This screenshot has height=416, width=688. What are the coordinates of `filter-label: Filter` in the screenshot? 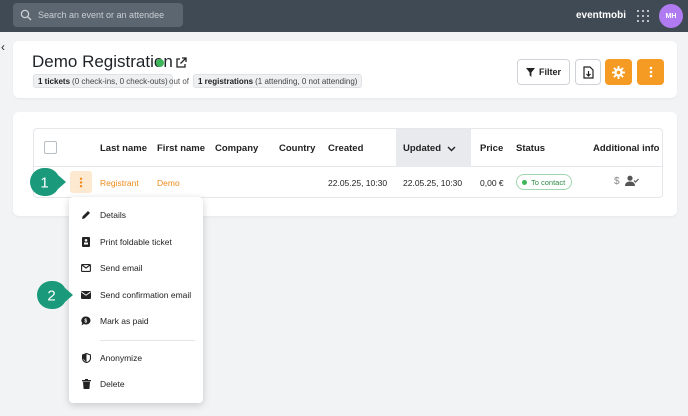 It's located at (549, 72).